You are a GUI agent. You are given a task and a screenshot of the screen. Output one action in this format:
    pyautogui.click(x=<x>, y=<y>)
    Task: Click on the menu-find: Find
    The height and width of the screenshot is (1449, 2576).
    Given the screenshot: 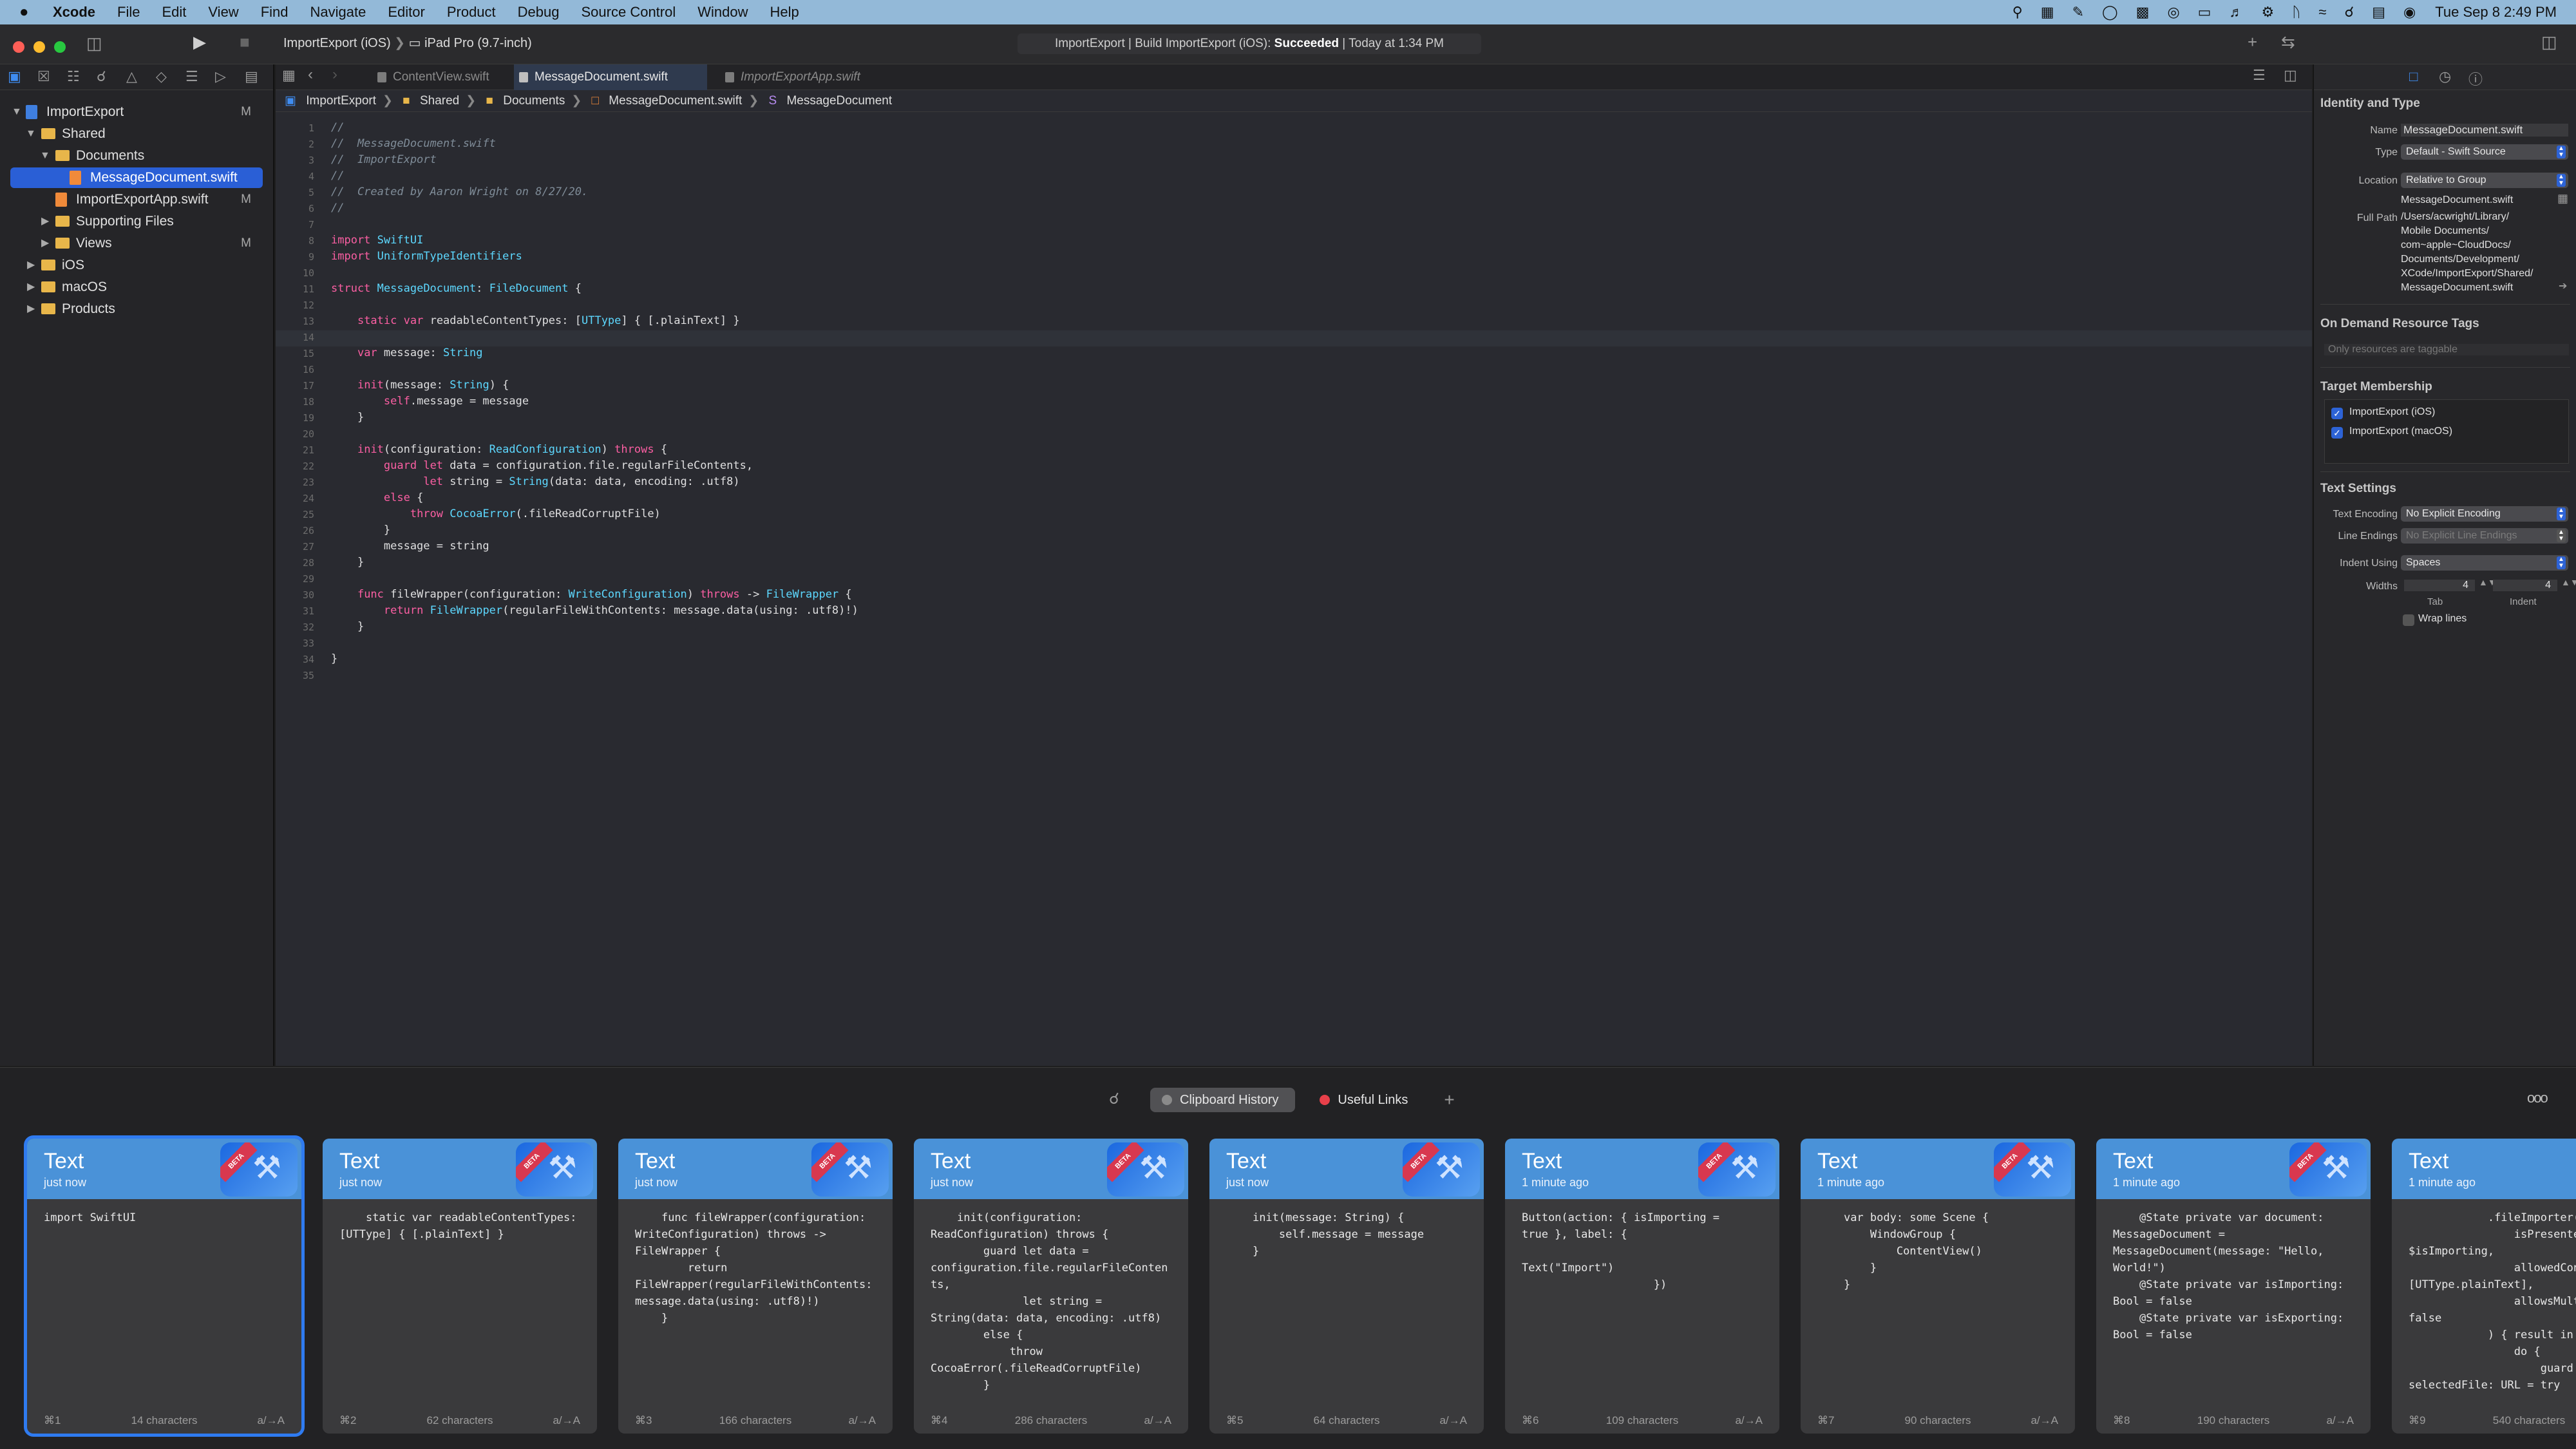 What is the action you would take?
    pyautogui.click(x=275, y=12)
    